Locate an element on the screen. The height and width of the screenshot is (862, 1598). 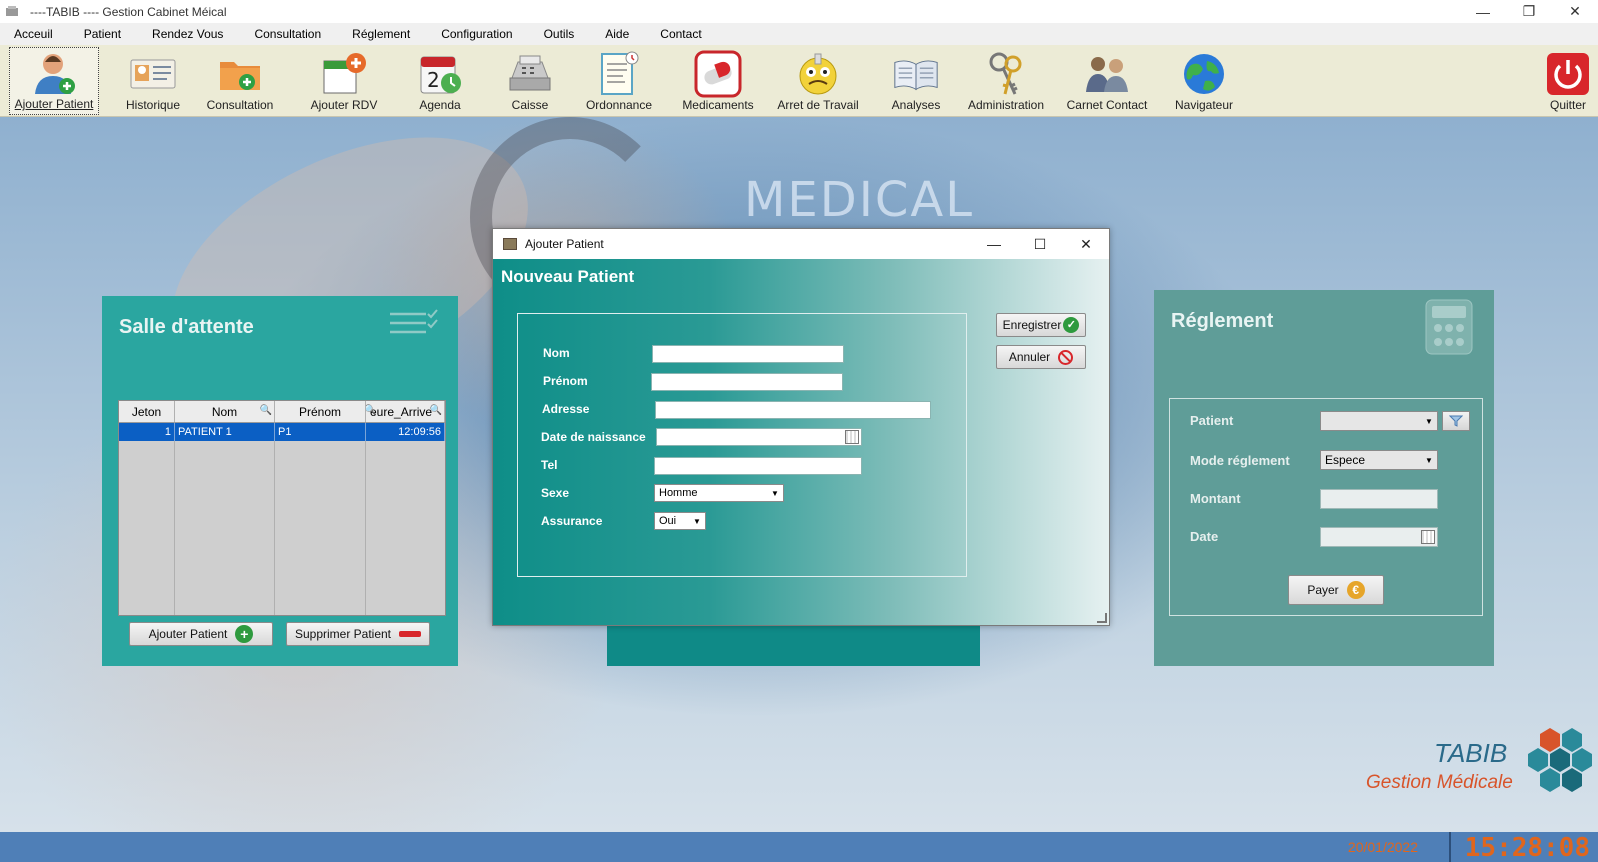
menu-rendez-vous: Rendez Vous is located at coordinates (187, 34).